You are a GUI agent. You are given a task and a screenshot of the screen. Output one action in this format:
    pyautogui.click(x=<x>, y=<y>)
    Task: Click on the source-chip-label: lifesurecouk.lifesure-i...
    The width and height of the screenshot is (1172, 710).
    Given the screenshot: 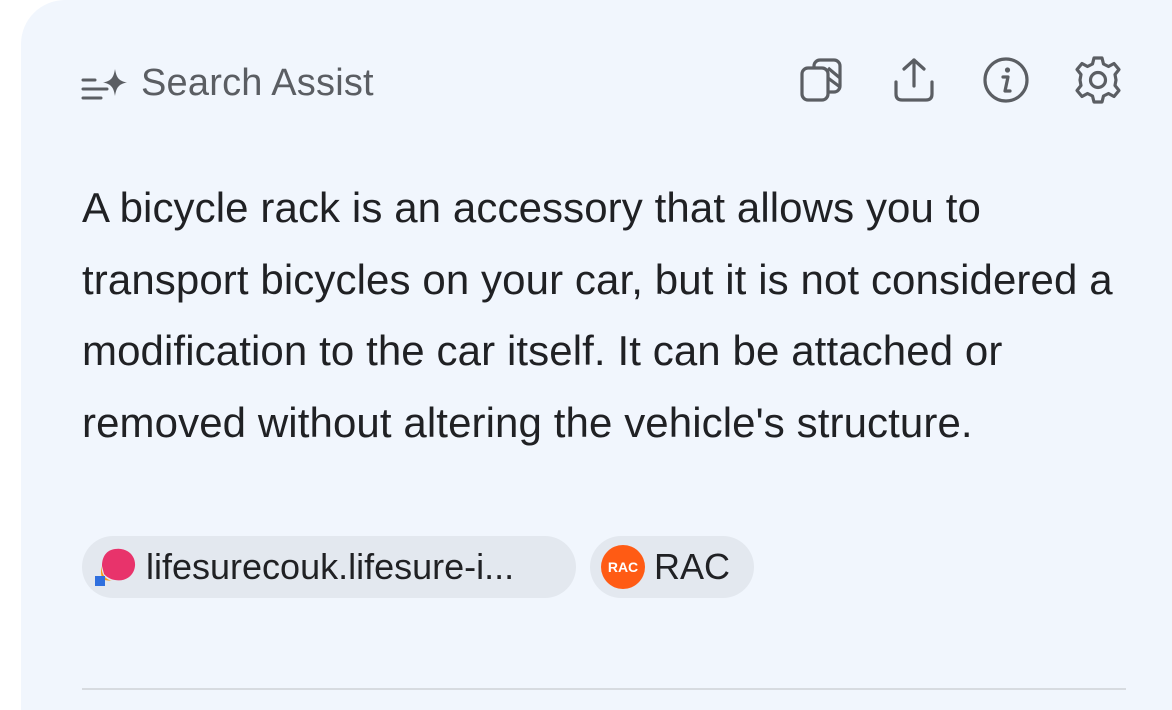 What is the action you would take?
    pyautogui.click(x=330, y=566)
    